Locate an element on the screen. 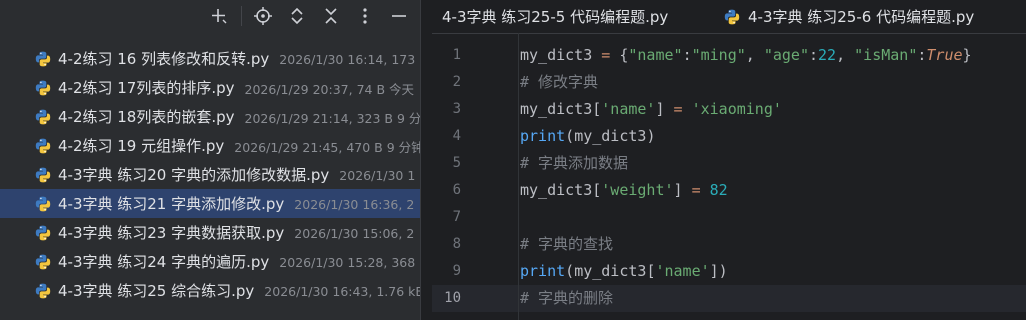 The image size is (1026, 320). file-name: 4-2练习 18列表的嵌套.py is located at coordinates (146, 117).